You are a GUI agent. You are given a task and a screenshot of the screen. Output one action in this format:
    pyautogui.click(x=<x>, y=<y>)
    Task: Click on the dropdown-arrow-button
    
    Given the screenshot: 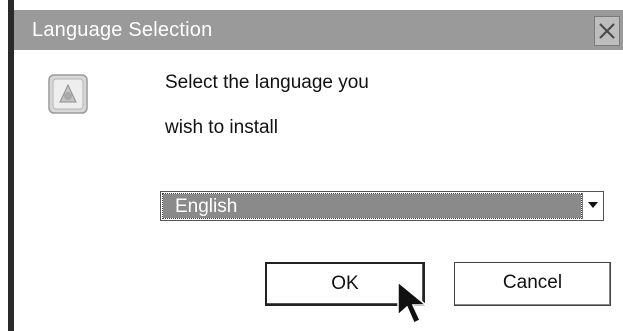 What is the action you would take?
    pyautogui.click(x=592, y=206)
    